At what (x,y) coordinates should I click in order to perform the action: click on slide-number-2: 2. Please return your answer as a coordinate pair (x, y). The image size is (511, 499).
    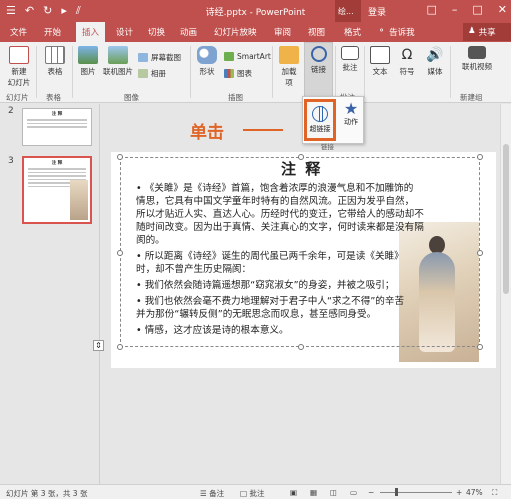
    Looking at the image, I should click on (11, 111).